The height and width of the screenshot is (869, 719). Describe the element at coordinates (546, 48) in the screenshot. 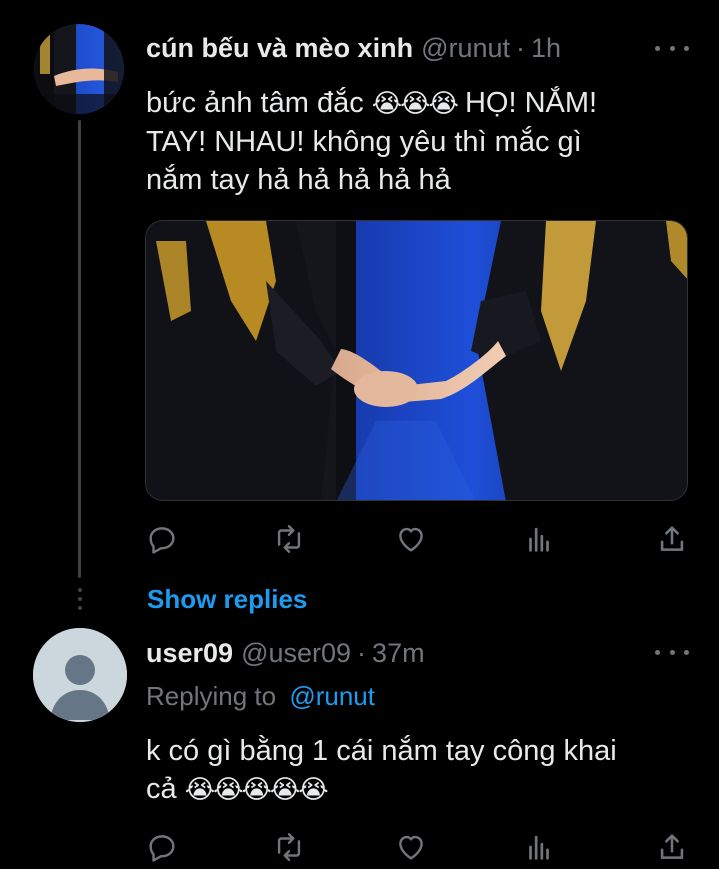

I see `timestamp: 1h` at that location.